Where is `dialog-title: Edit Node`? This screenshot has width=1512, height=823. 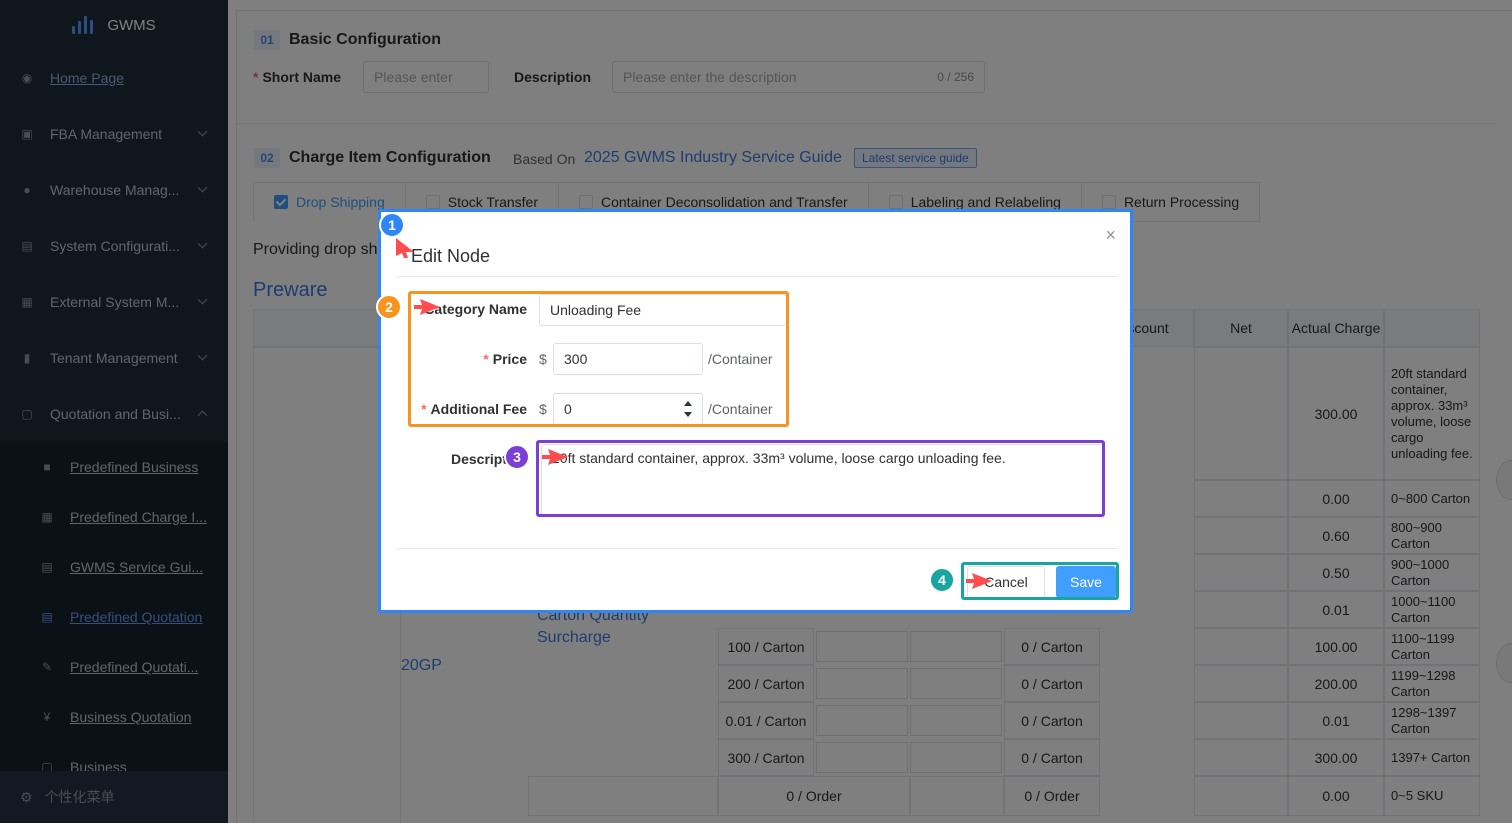 dialog-title: Edit Node is located at coordinates (451, 256).